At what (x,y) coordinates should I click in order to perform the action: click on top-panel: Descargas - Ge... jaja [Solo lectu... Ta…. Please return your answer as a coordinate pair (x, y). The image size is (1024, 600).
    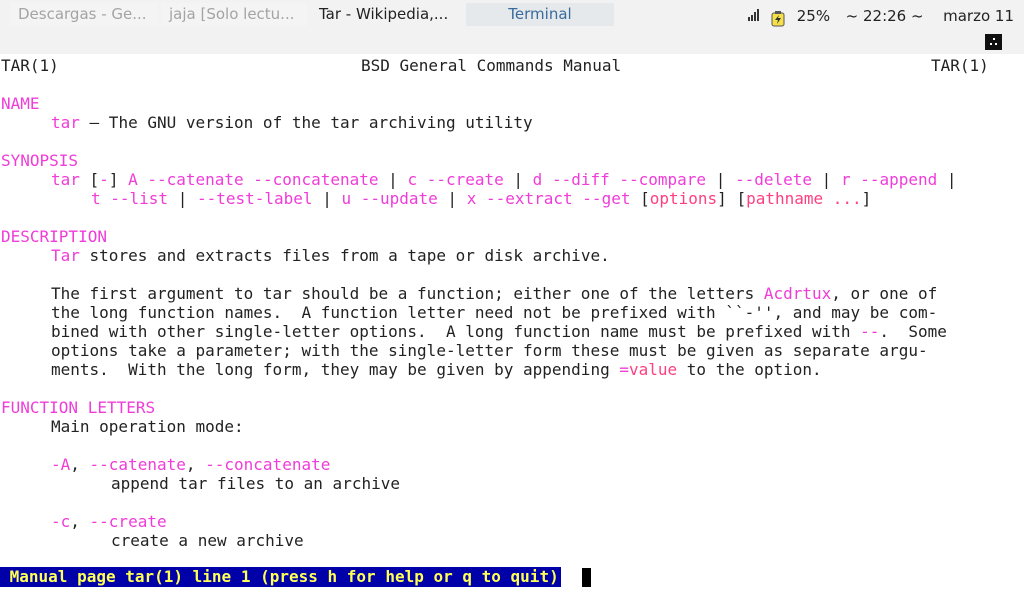
    Looking at the image, I should click on (512, 15).